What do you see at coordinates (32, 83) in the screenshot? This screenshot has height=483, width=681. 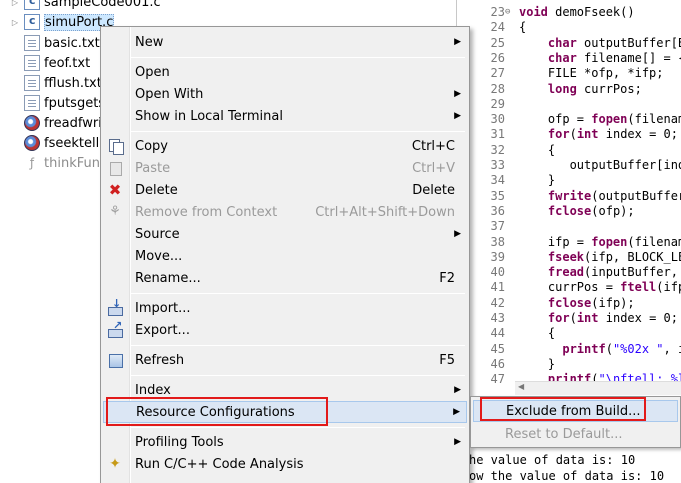 I see `text-file-icon` at bounding box center [32, 83].